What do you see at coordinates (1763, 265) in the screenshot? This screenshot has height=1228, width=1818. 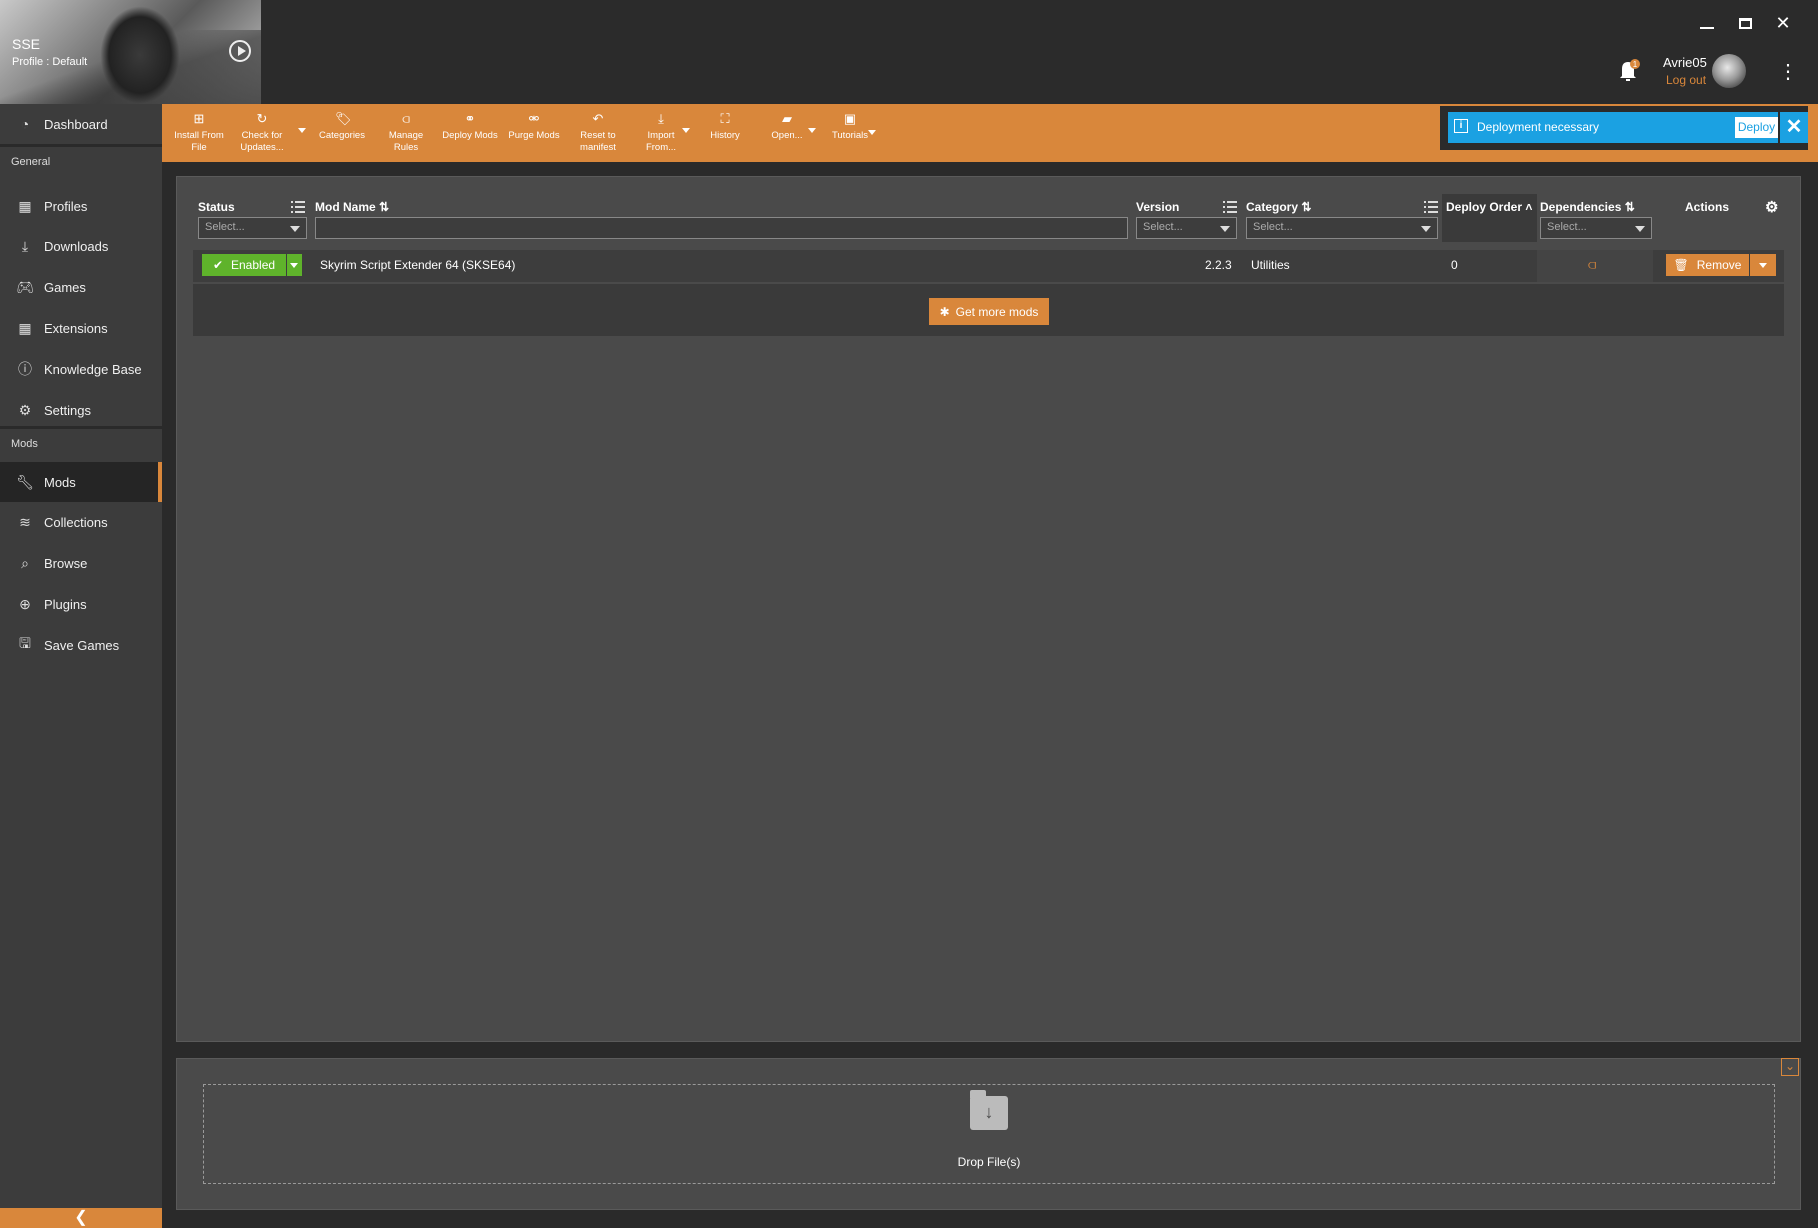 I see `actions-dropdown` at bounding box center [1763, 265].